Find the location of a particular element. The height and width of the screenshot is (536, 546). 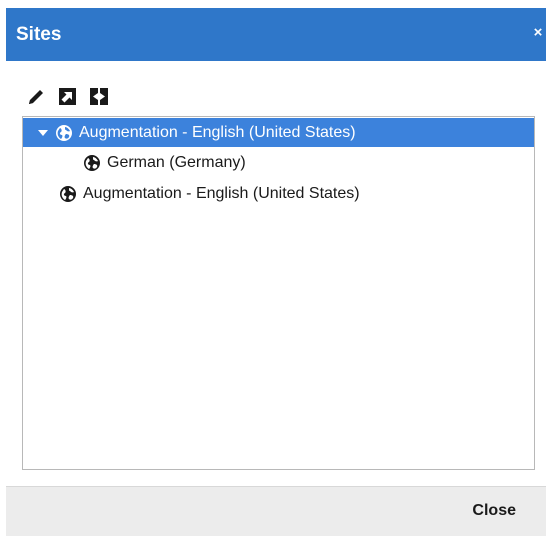

tree-node-label: German (Germany) is located at coordinates (176, 162).